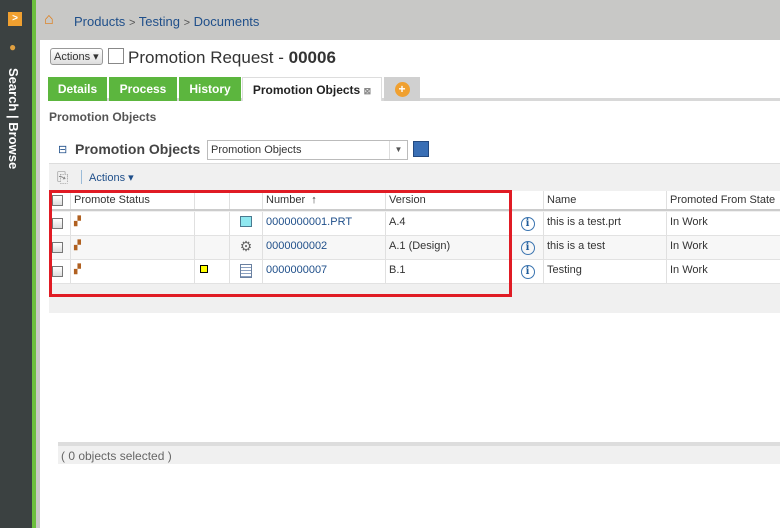 This screenshot has width=780, height=528. Describe the element at coordinates (15, 19) in the screenshot. I see `expand-icon: >` at that location.